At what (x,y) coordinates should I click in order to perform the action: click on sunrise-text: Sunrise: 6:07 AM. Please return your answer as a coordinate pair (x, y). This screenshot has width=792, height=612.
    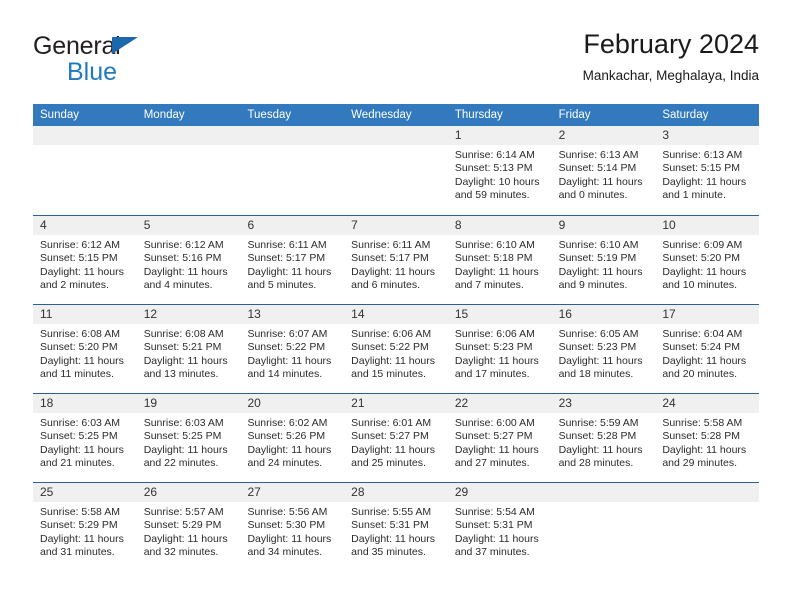
    Looking at the image, I should click on (287, 334).